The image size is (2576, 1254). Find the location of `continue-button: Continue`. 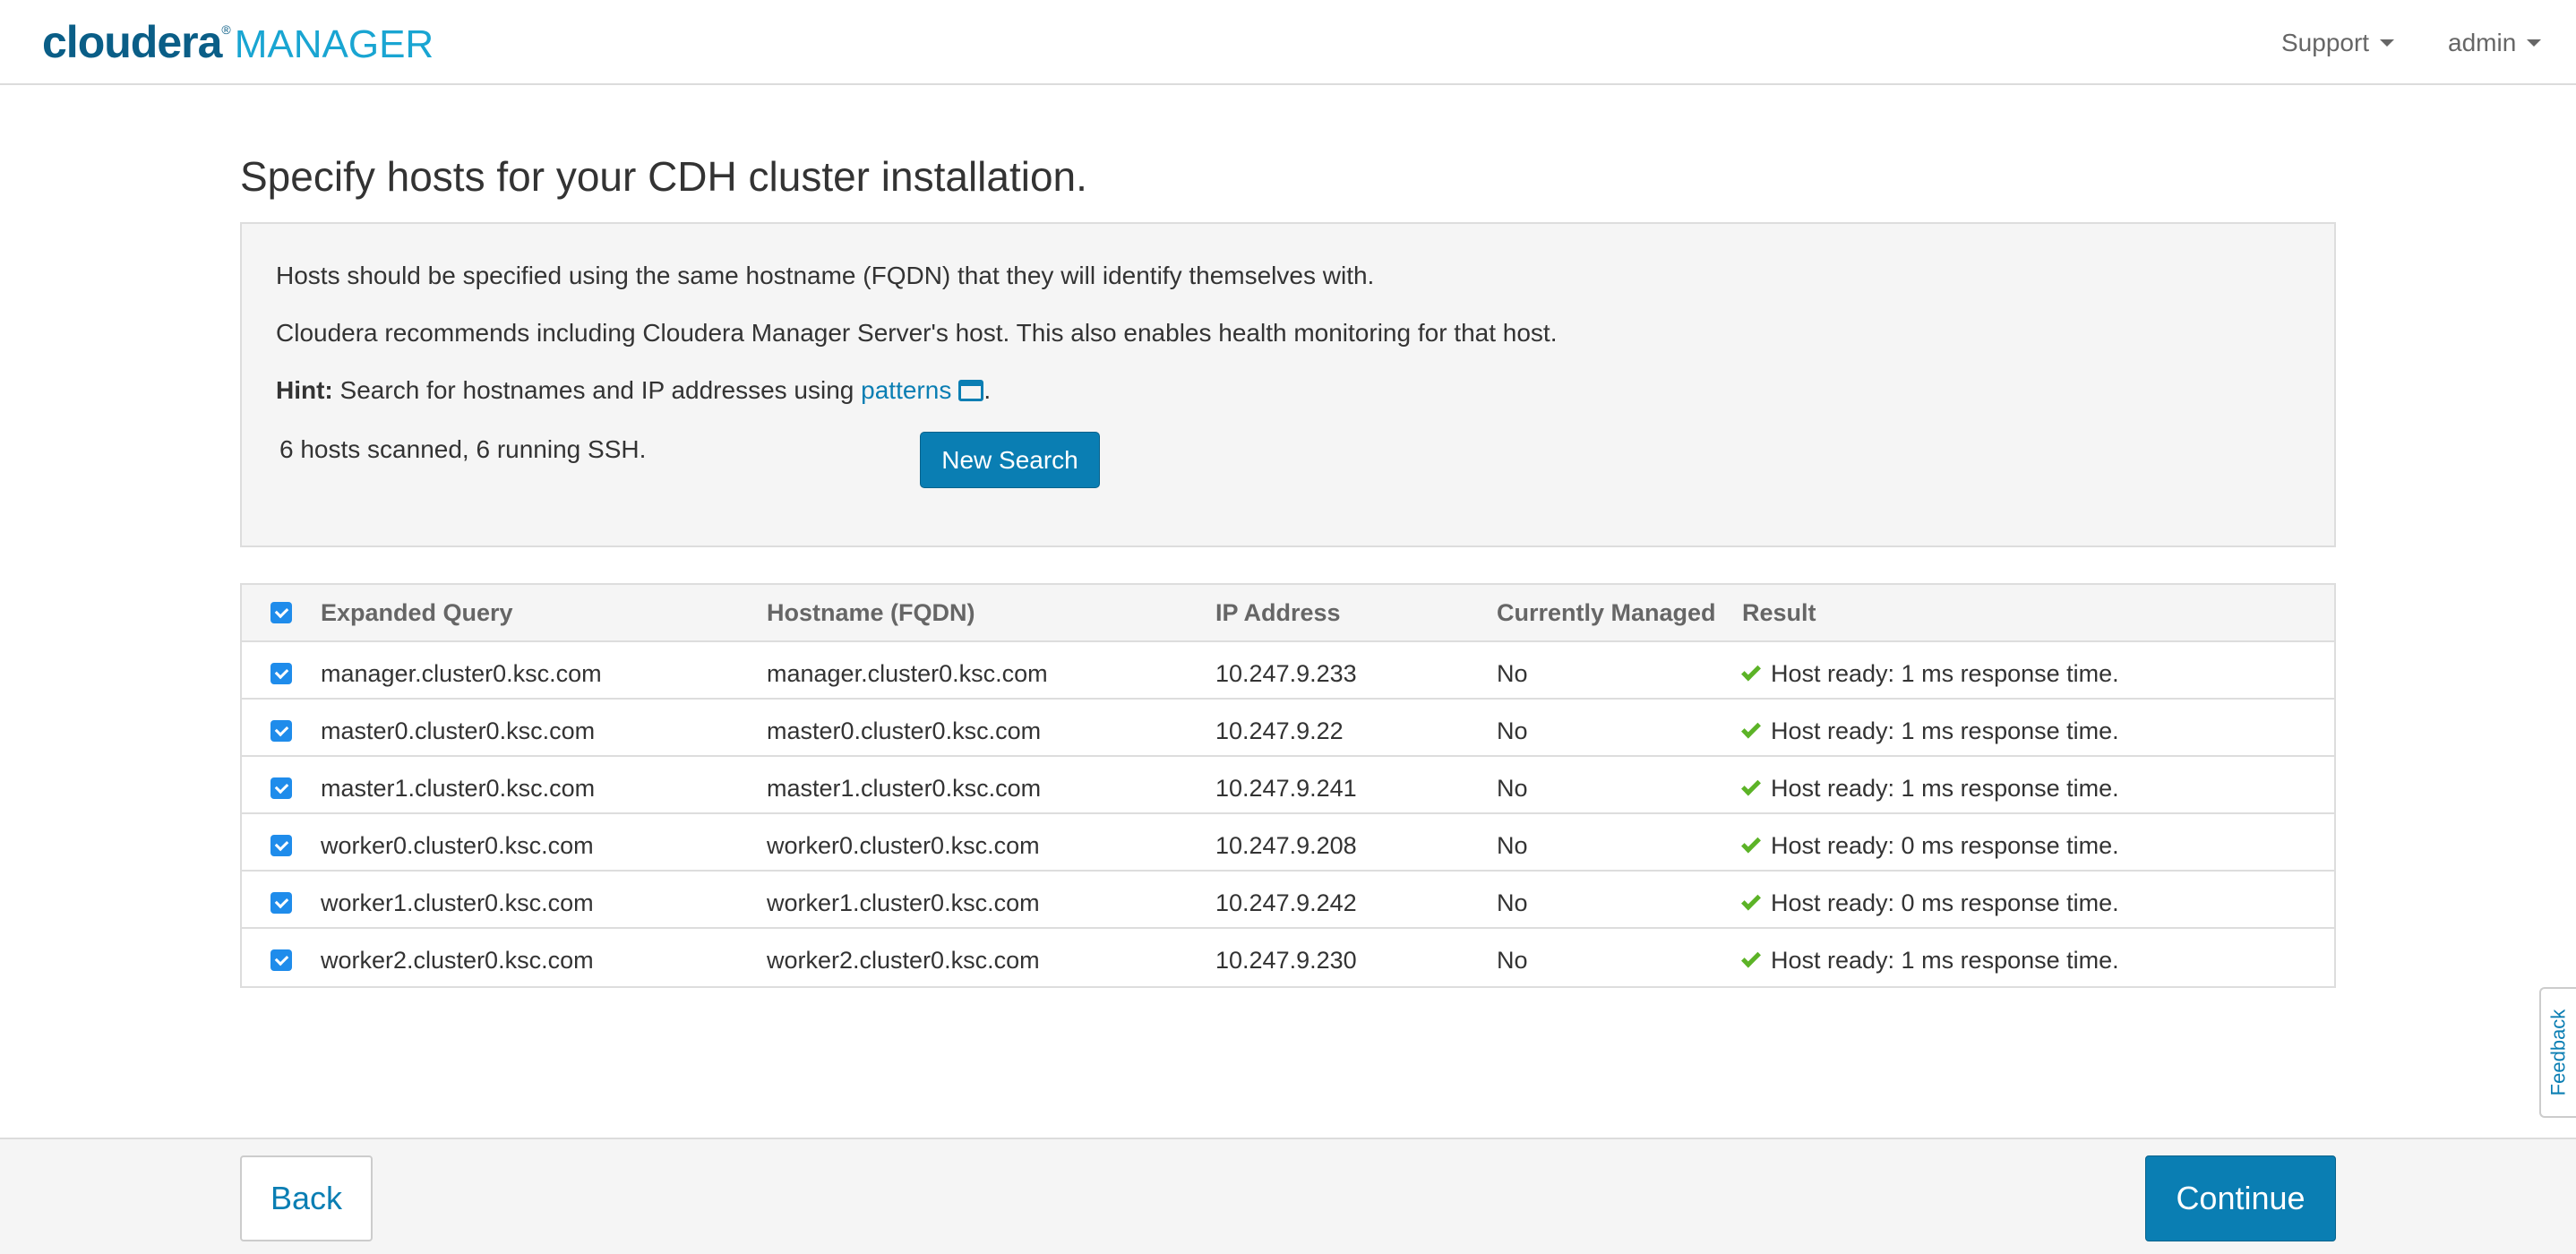

continue-button: Continue is located at coordinates (2240, 1198).